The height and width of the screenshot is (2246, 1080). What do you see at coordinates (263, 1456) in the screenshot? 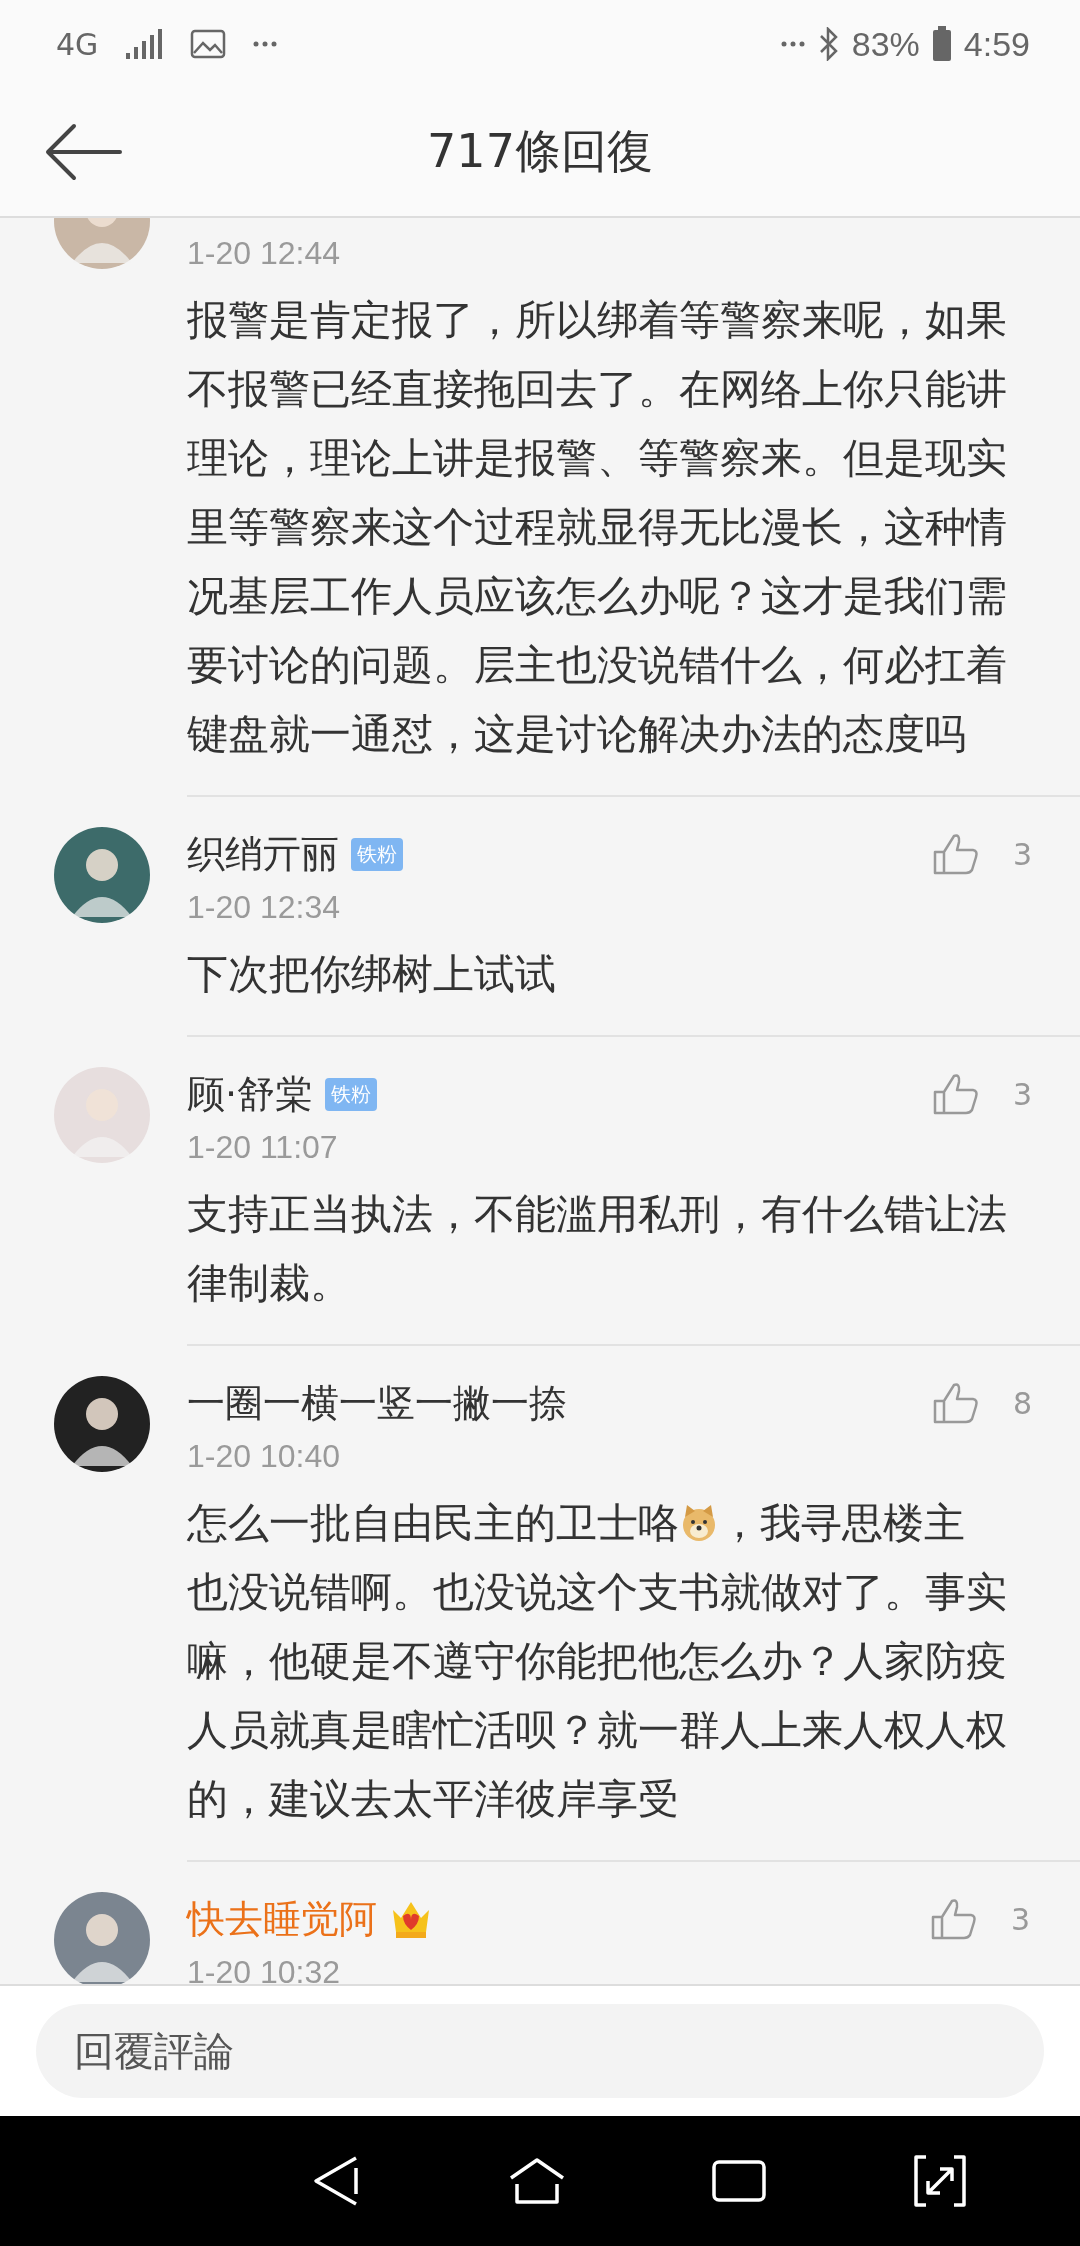
I see `comment-time: 1-20 10:40` at bounding box center [263, 1456].